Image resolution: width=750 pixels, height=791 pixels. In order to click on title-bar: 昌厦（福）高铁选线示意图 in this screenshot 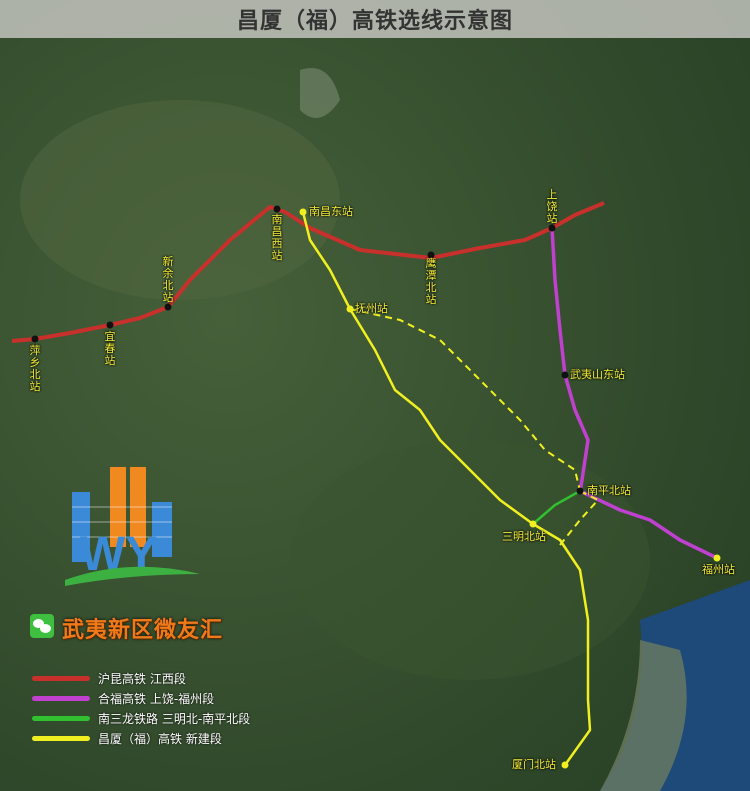, I will do `click(375, 19)`.